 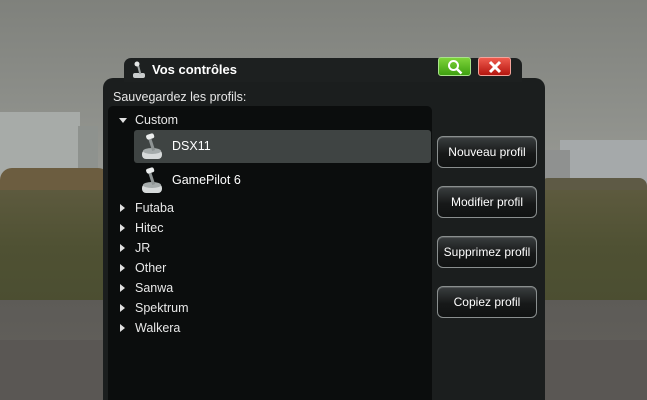 What do you see at coordinates (206, 180) in the screenshot?
I see `profile-label: GamePilot 6` at bounding box center [206, 180].